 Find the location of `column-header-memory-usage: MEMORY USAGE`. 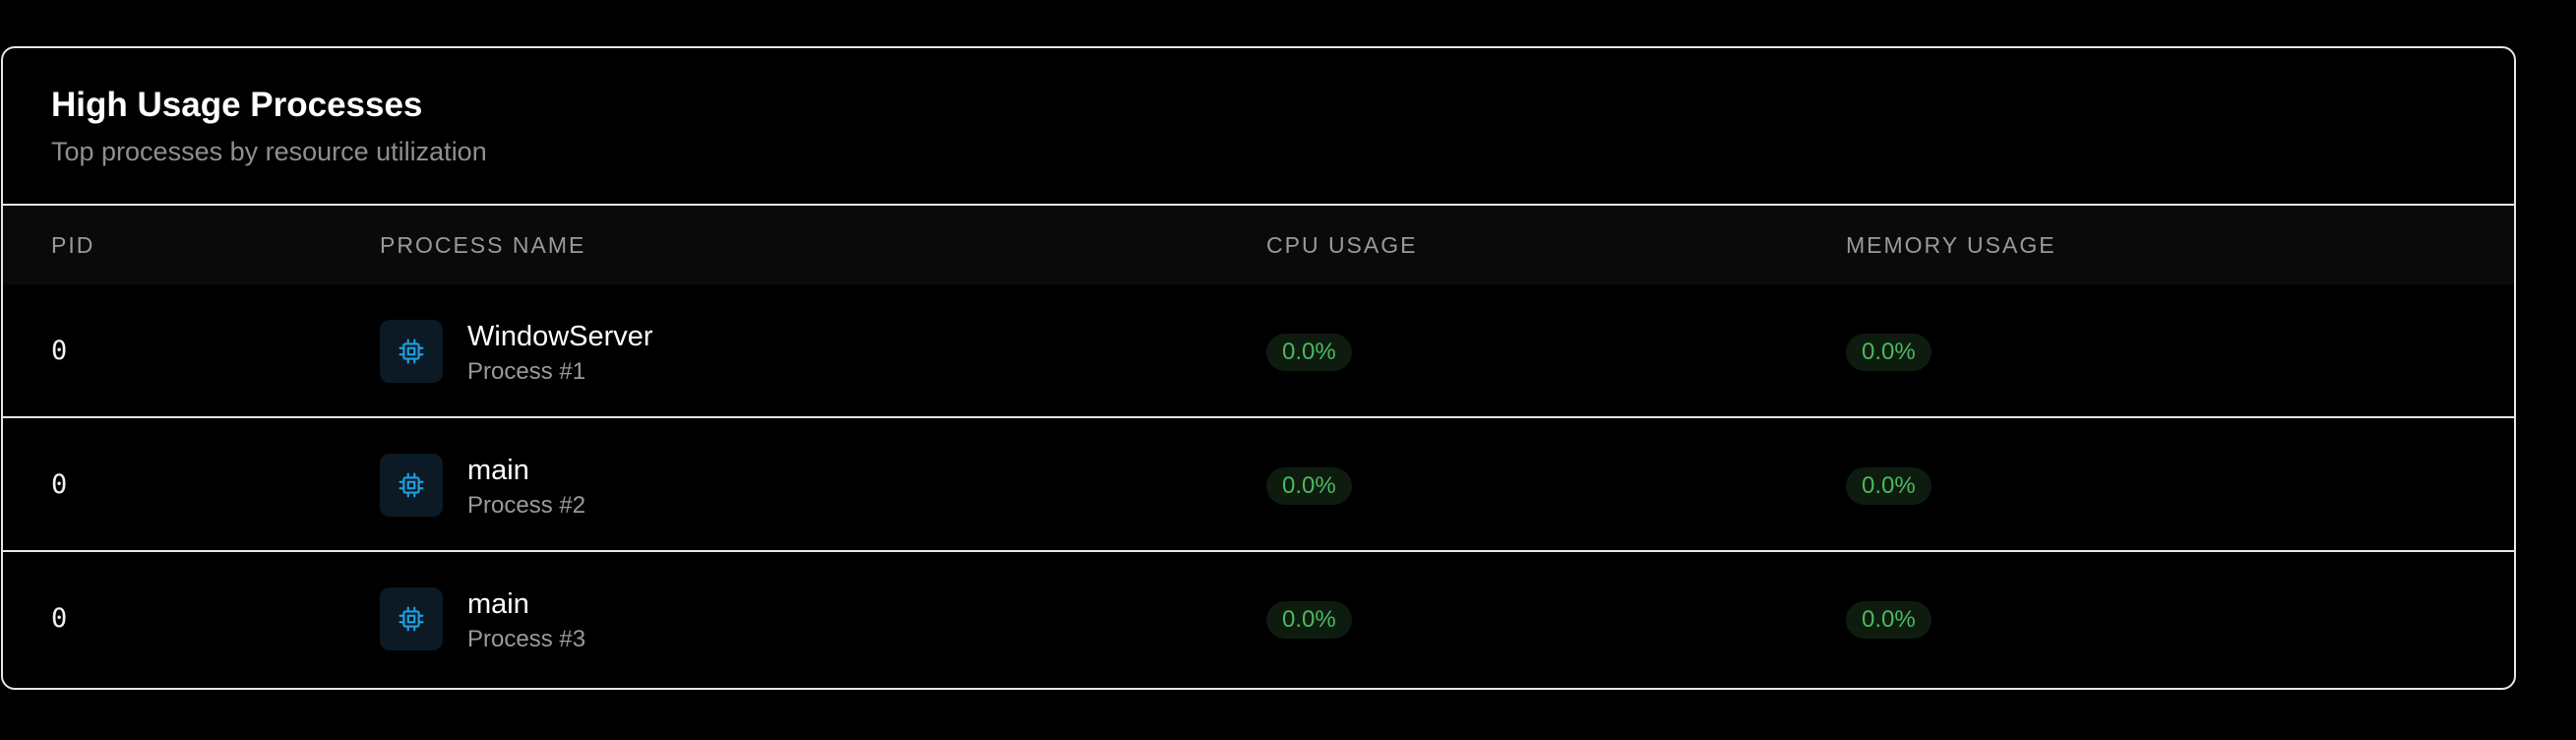

column-header-memory-usage: MEMORY USAGE is located at coordinates (1951, 245).